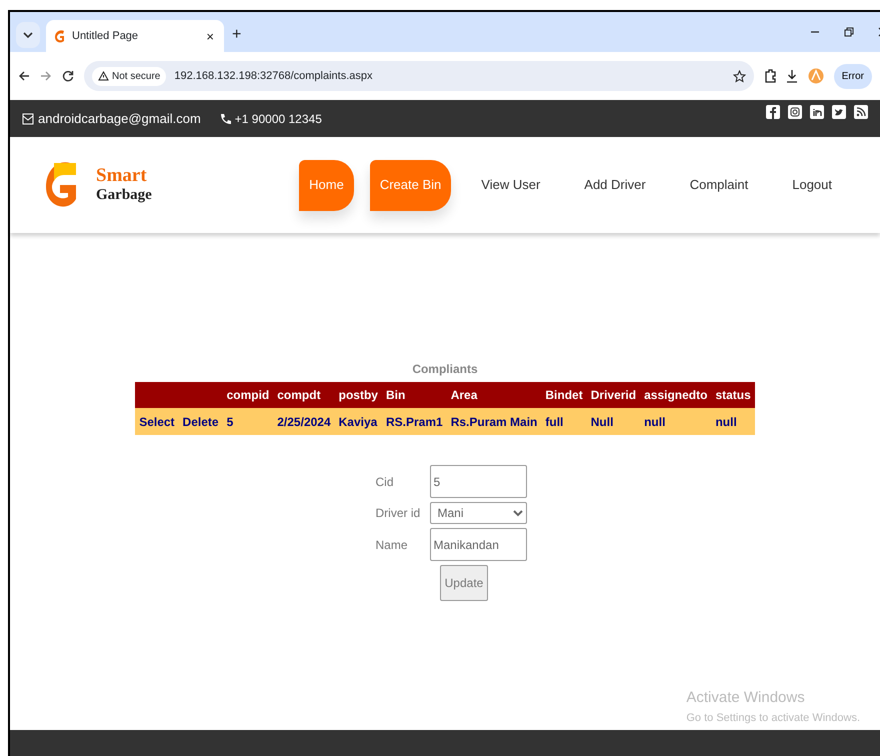 The height and width of the screenshot is (756, 880). What do you see at coordinates (28, 118) in the screenshot?
I see `mail-icon` at bounding box center [28, 118].